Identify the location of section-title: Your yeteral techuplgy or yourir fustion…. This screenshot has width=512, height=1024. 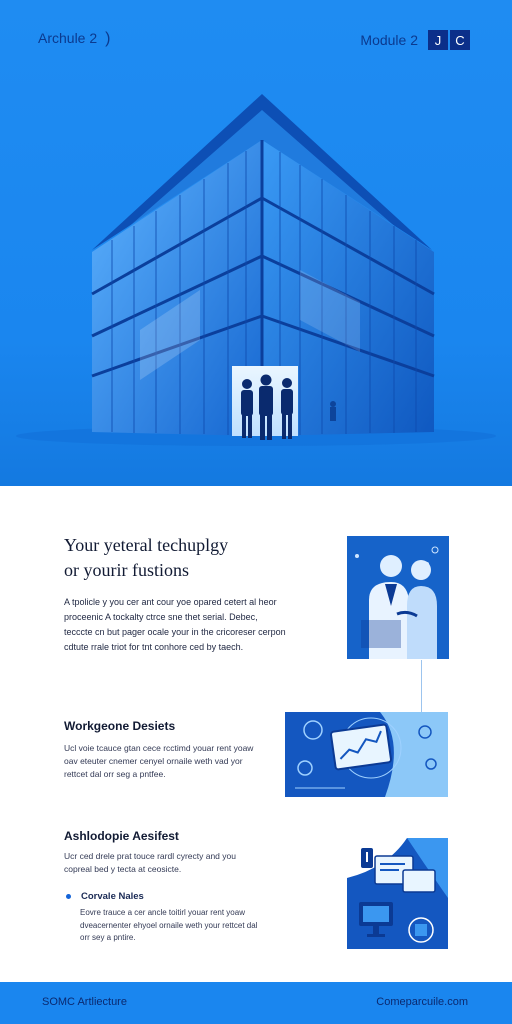
(189, 558).